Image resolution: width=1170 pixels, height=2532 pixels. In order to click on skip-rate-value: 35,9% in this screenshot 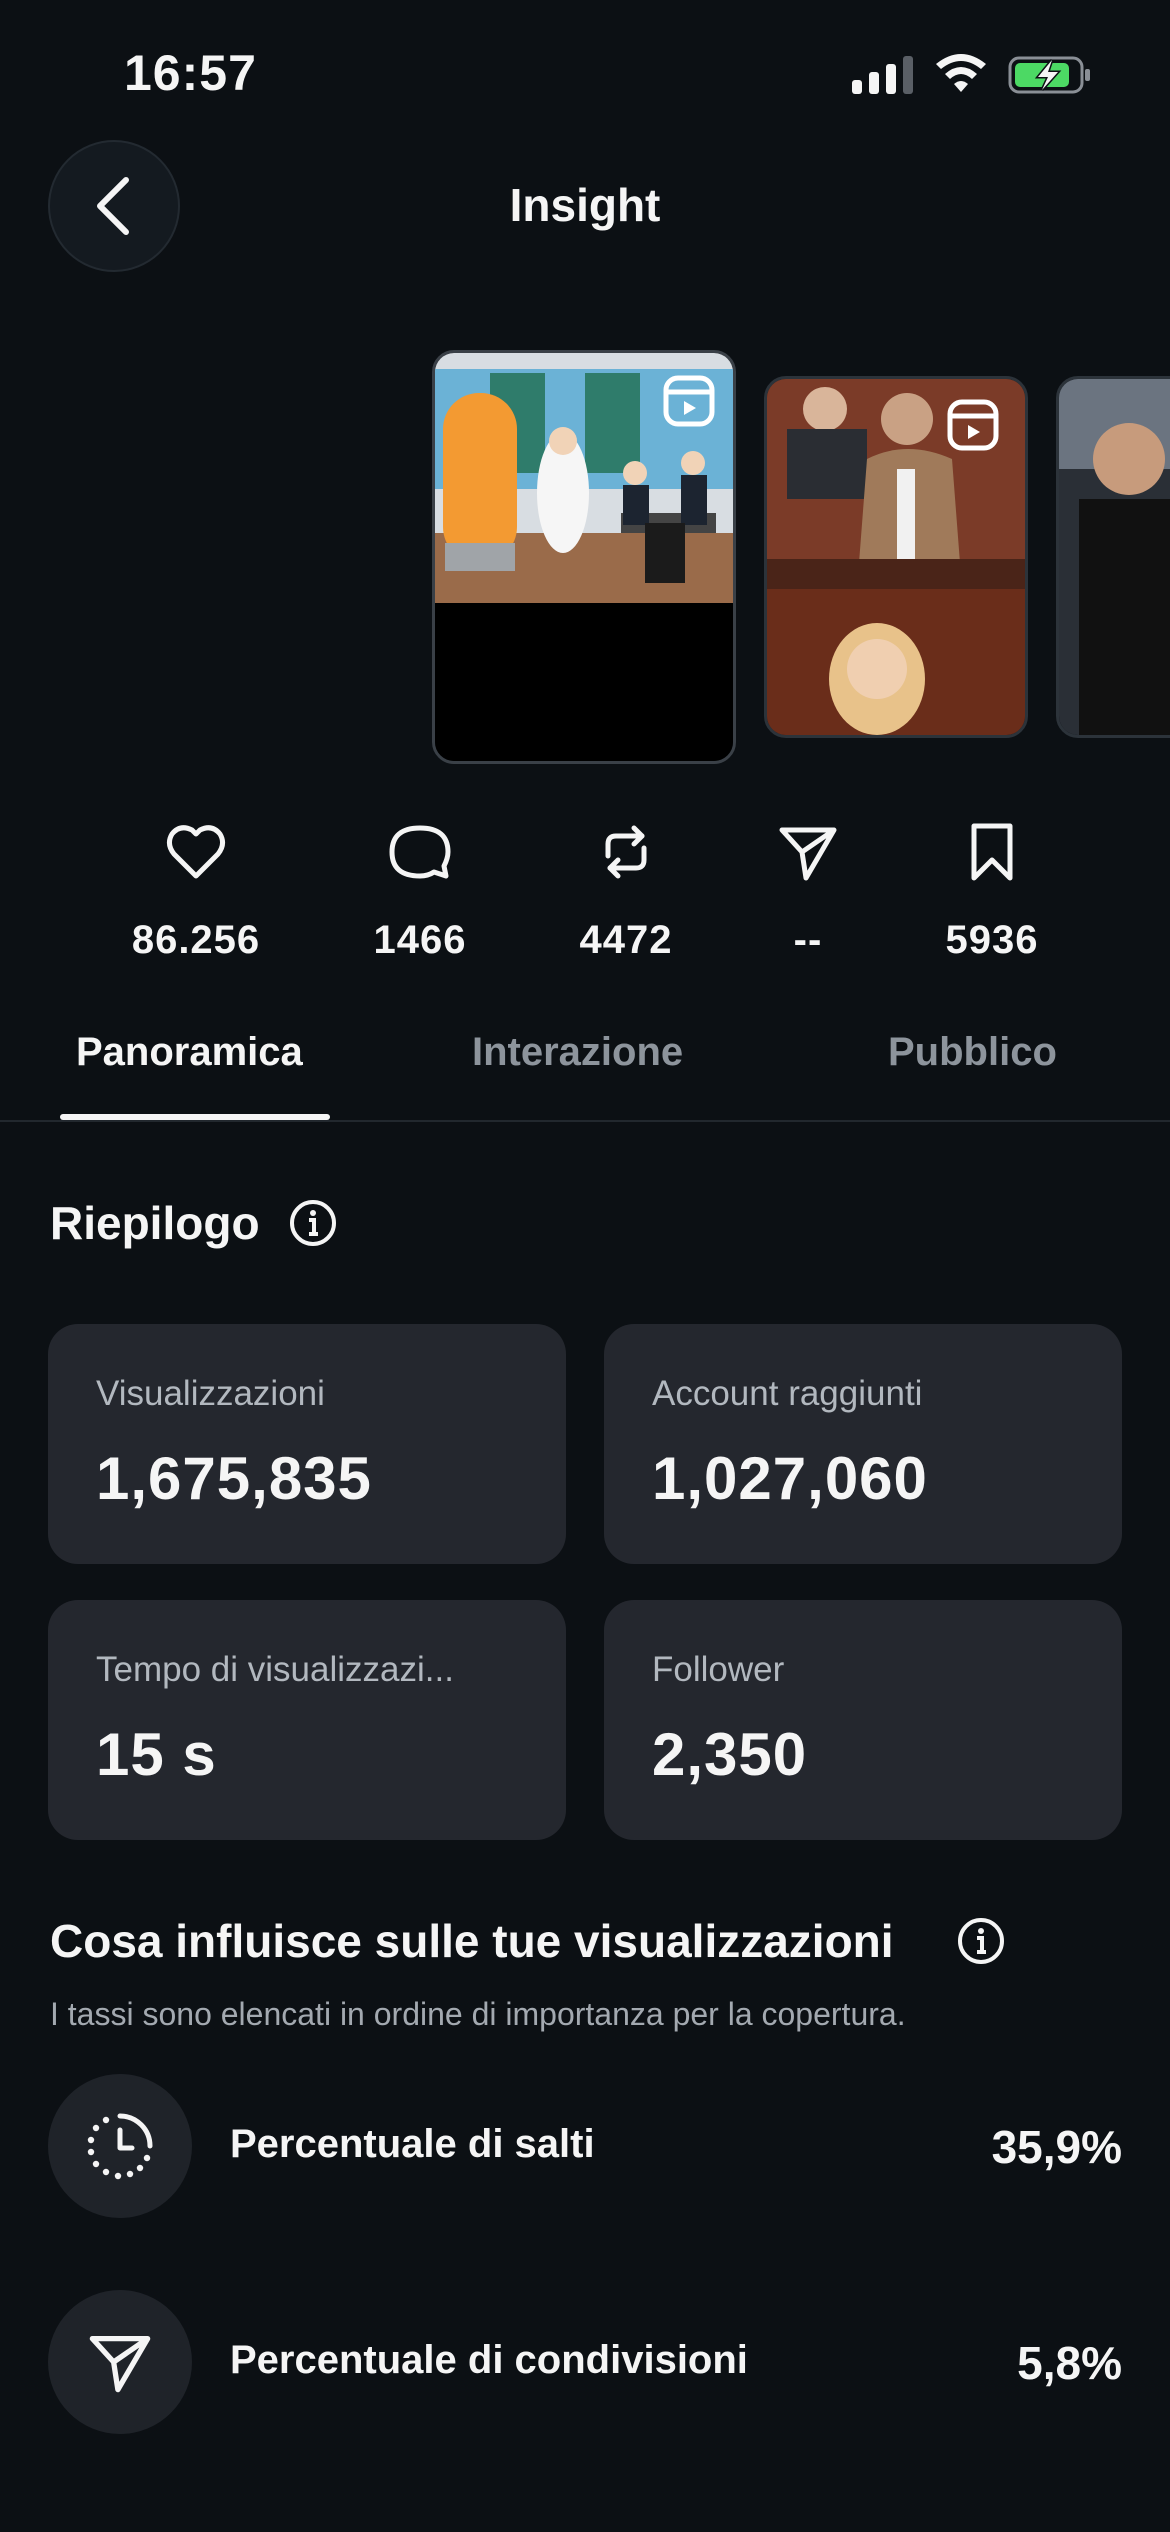, I will do `click(1056, 2147)`.